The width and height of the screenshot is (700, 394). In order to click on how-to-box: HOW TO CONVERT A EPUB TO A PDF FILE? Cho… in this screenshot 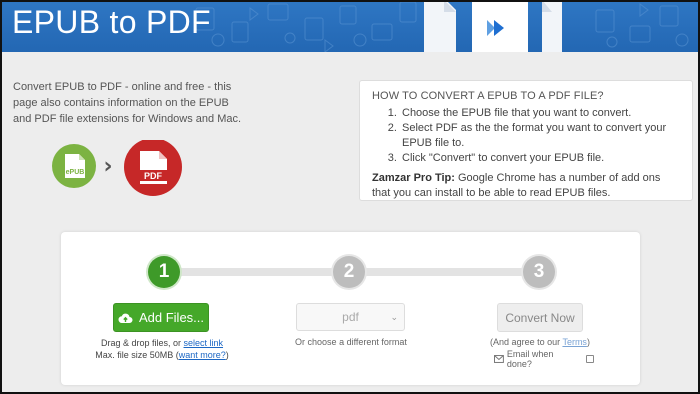, I will do `click(526, 140)`.